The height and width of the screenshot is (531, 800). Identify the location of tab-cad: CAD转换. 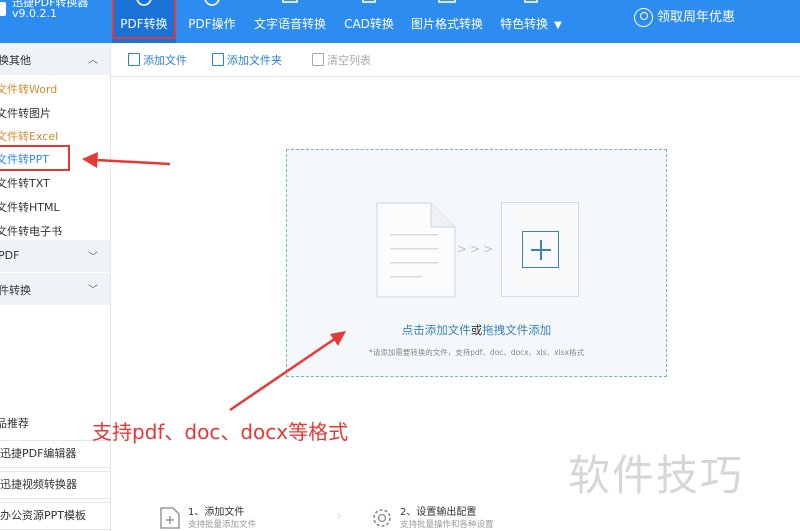
(369, 21).